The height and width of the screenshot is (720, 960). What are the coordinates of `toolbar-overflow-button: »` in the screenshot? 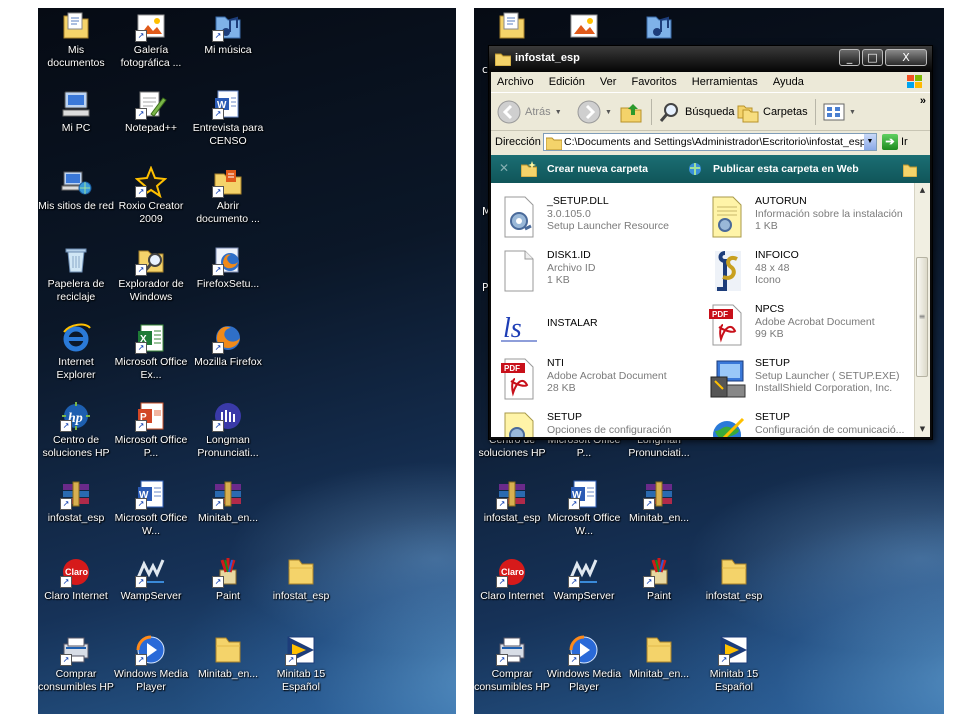 It's located at (923, 101).